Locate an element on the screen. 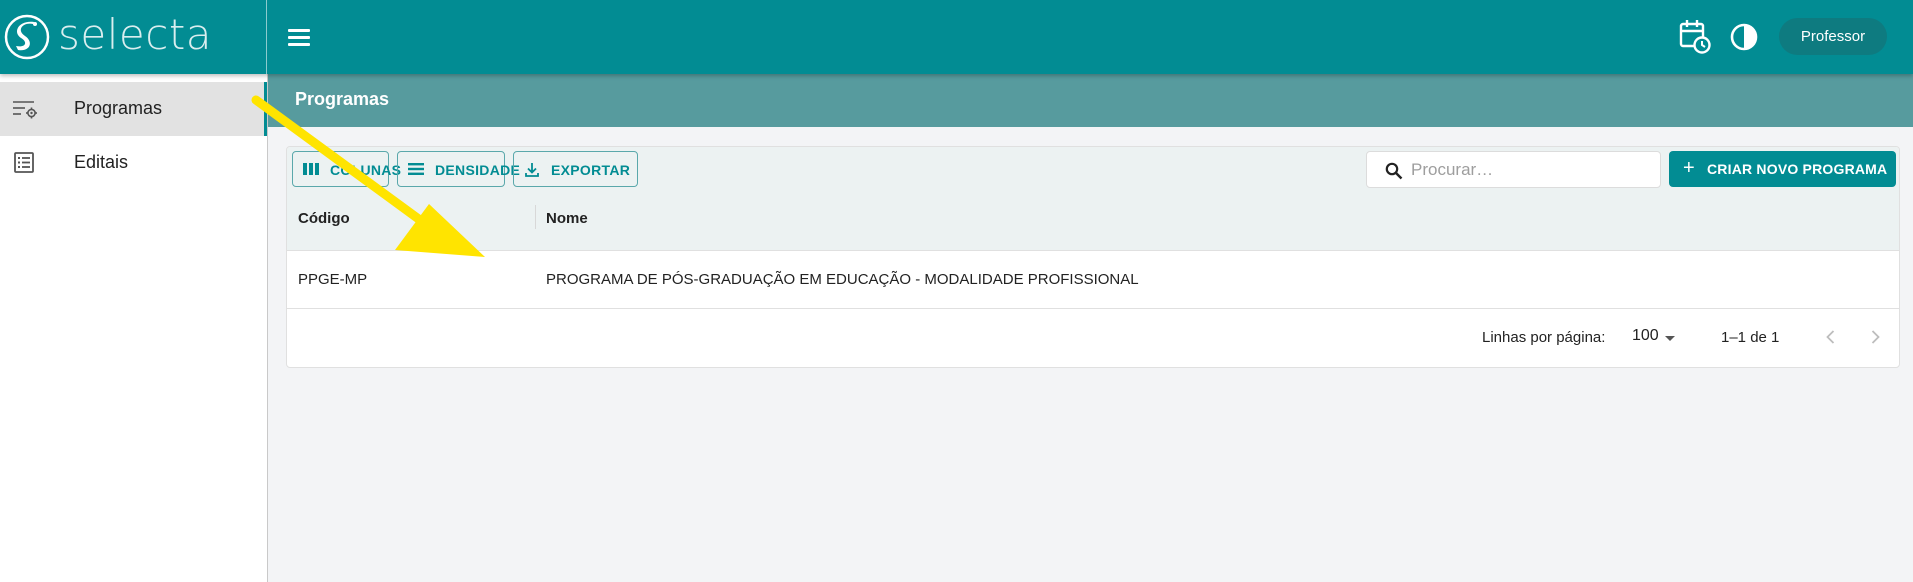 The image size is (1913, 582). list-alt-icon is located at coordinates (24, 162).